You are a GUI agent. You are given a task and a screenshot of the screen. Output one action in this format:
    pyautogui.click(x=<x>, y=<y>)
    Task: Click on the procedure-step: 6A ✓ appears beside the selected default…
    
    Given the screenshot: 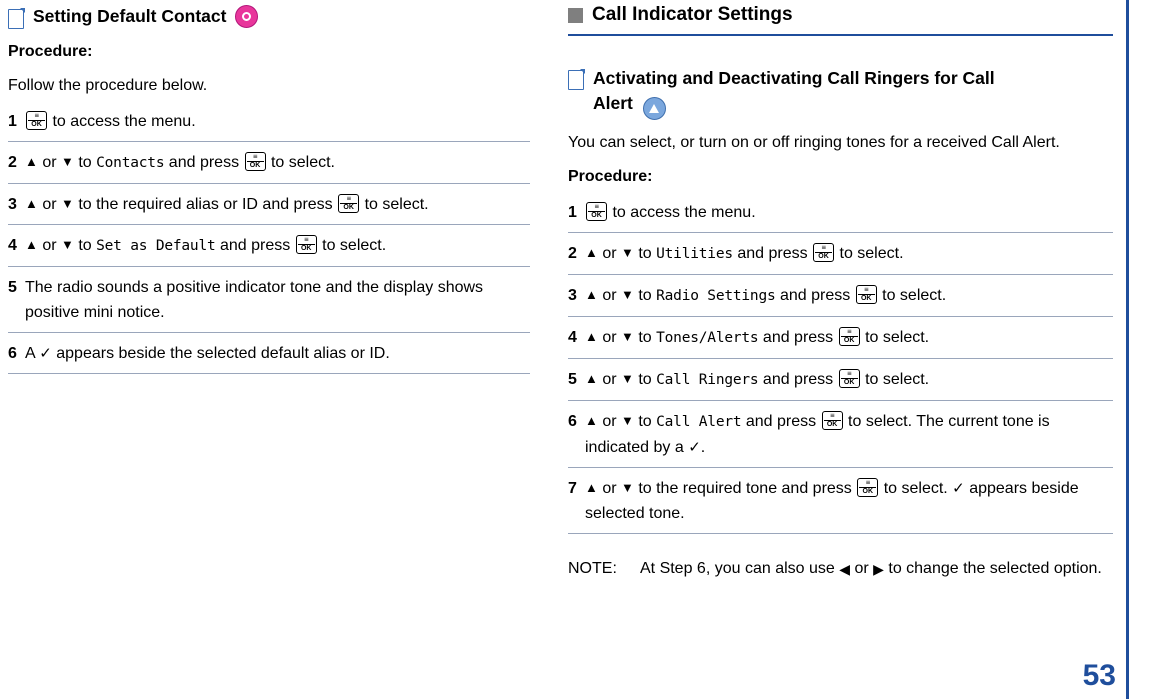 What is the action you would take?
    pyautogui.click(x=269, y=356)
    